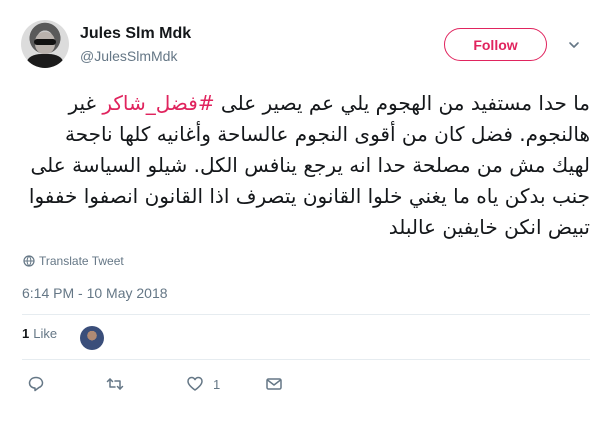 The image size is (612, 426). I want to click on liker-avatar, so click(92, 338).